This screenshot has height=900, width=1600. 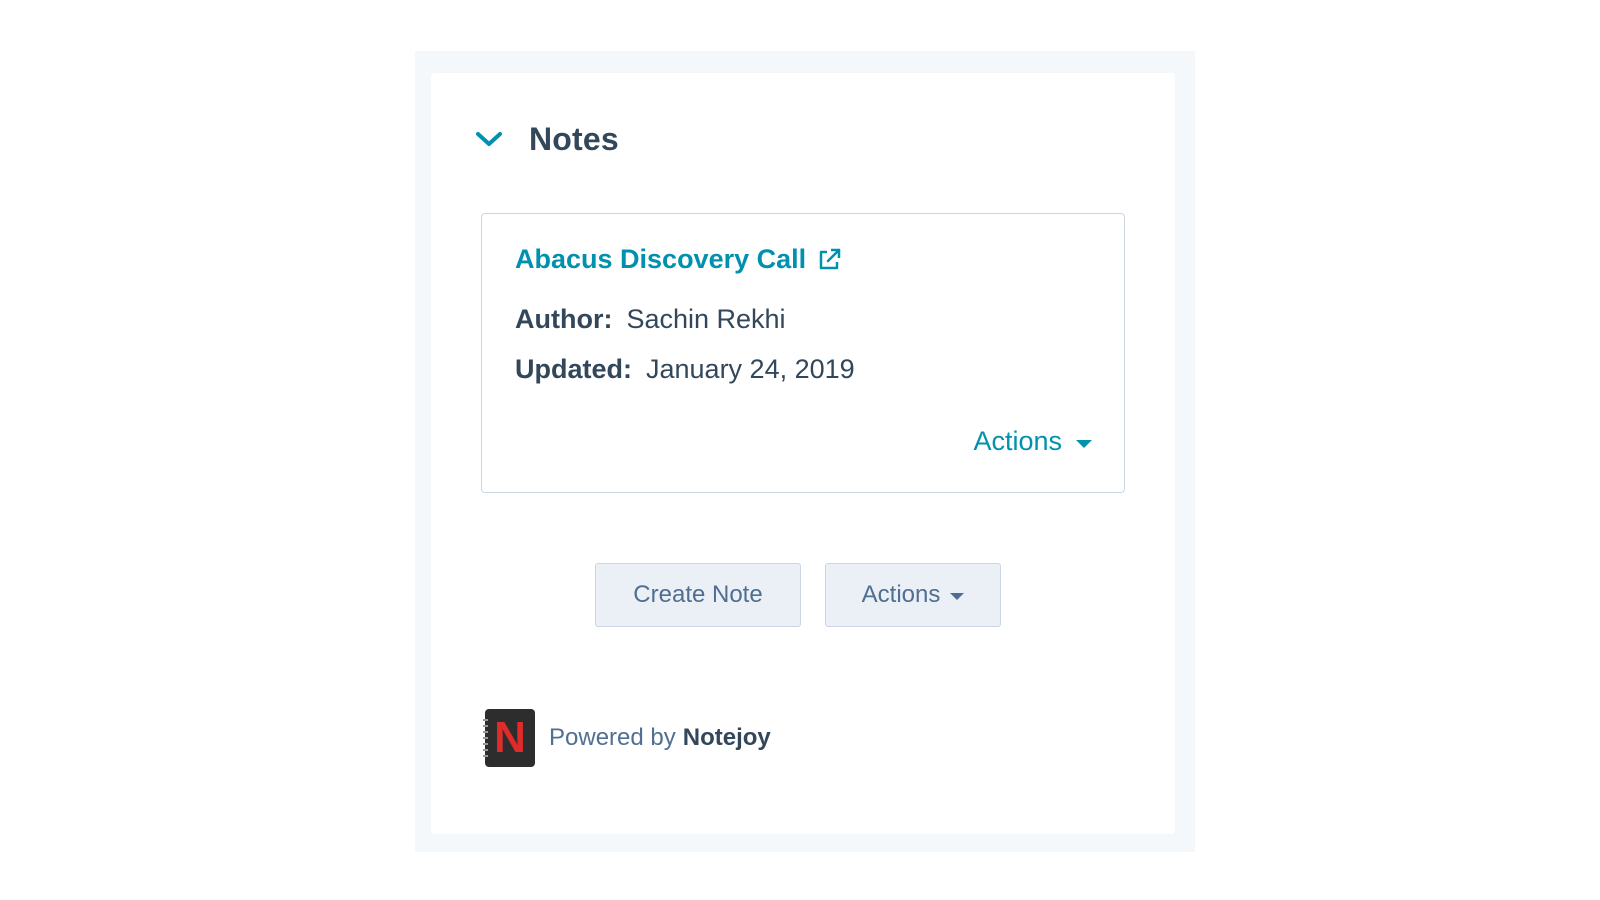 I want to click on notes-section-header: Notes, so click(x=547, y=139).